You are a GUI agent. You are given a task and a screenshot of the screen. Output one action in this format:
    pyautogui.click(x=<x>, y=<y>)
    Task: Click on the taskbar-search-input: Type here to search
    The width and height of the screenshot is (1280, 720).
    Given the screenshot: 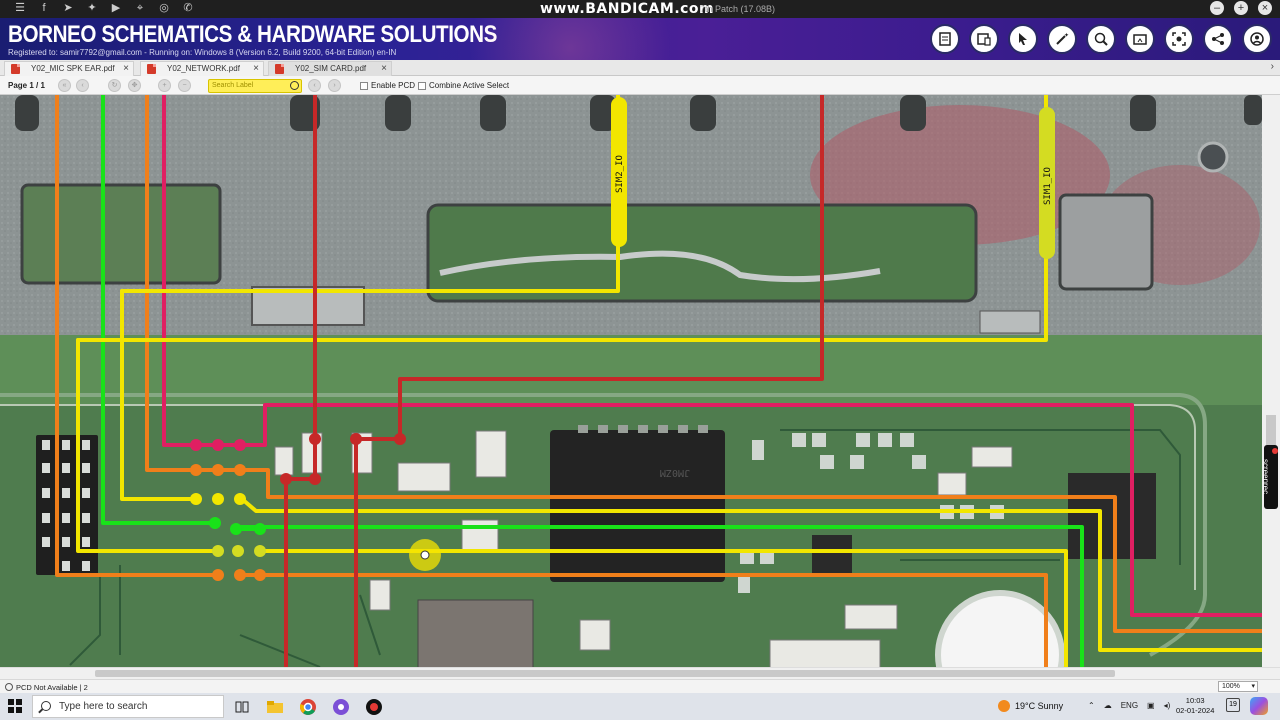 What is the action you would take?
    pyautogui.click(x=128, y=706)
    